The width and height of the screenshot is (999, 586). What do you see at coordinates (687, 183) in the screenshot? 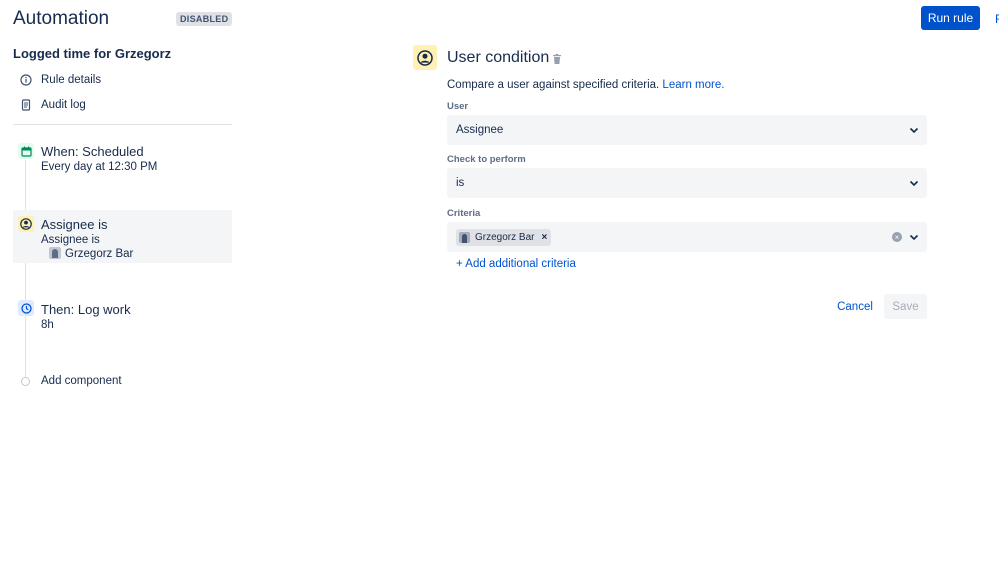
I see `check-select: is` at bounding box center [687, 183].